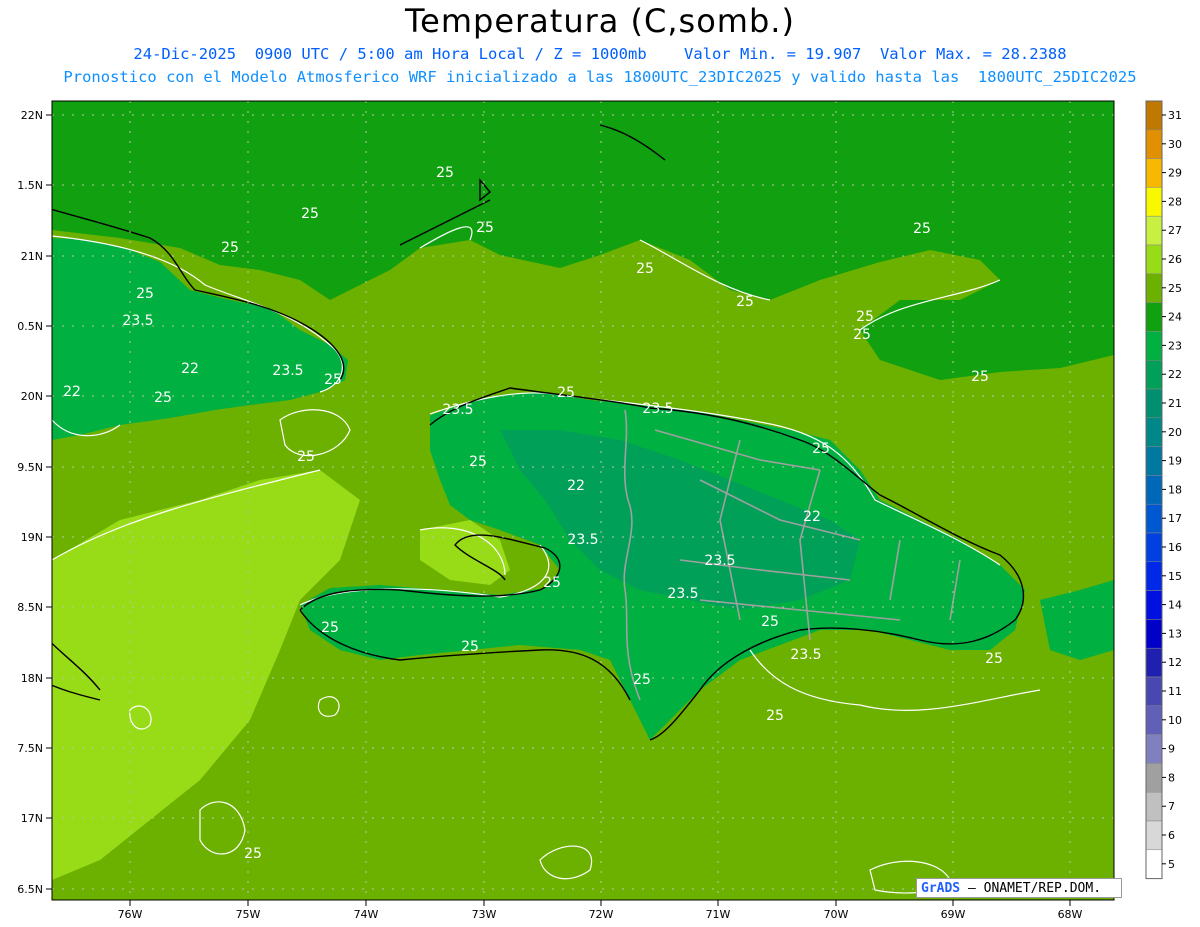 The height and width of the screenshot is (927, 1200). What do you see at coordinates (1175, 317) in the screenshot?
I see `colorbar-label: 24` at bounding box center [1175, 317].